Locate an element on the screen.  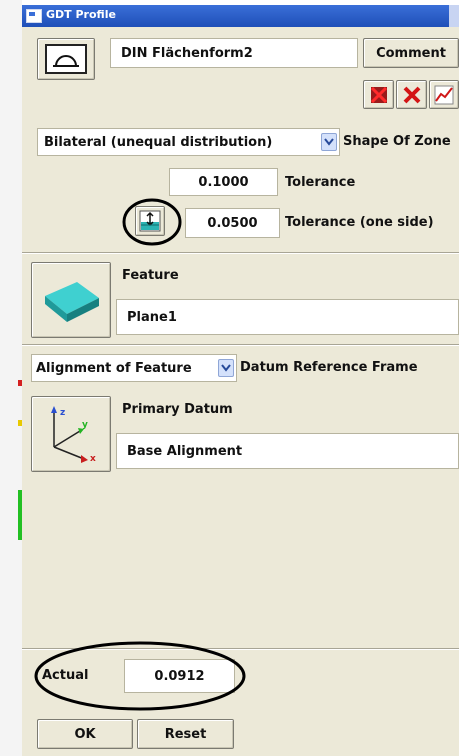
primary-datum-field: Base Alignment is located at coordinates (287, 451).